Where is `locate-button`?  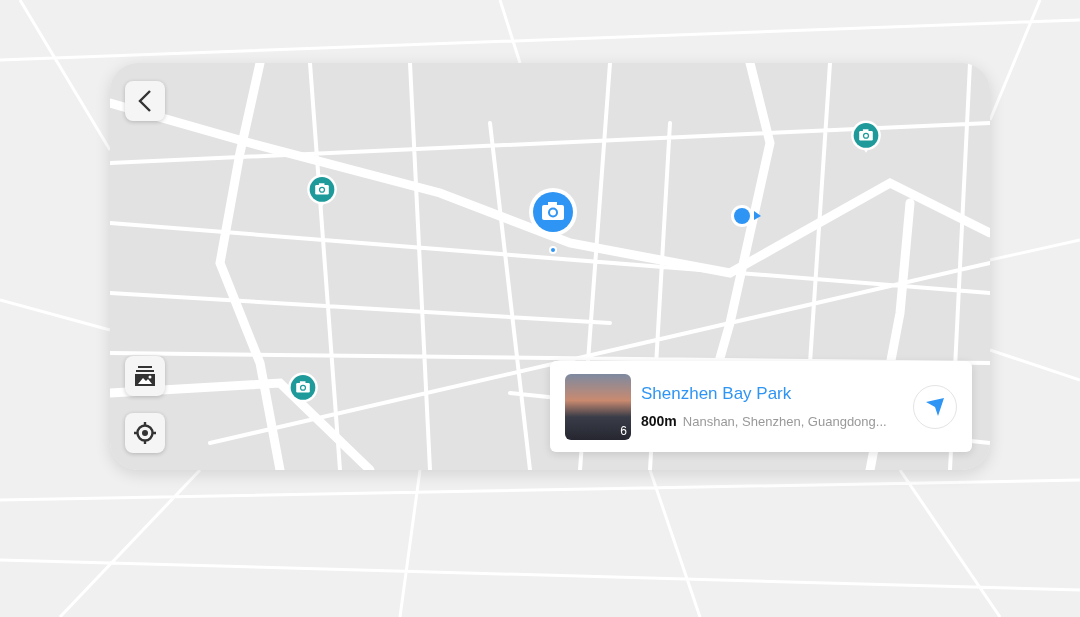
locate-button is located at coordinates (145, 433).